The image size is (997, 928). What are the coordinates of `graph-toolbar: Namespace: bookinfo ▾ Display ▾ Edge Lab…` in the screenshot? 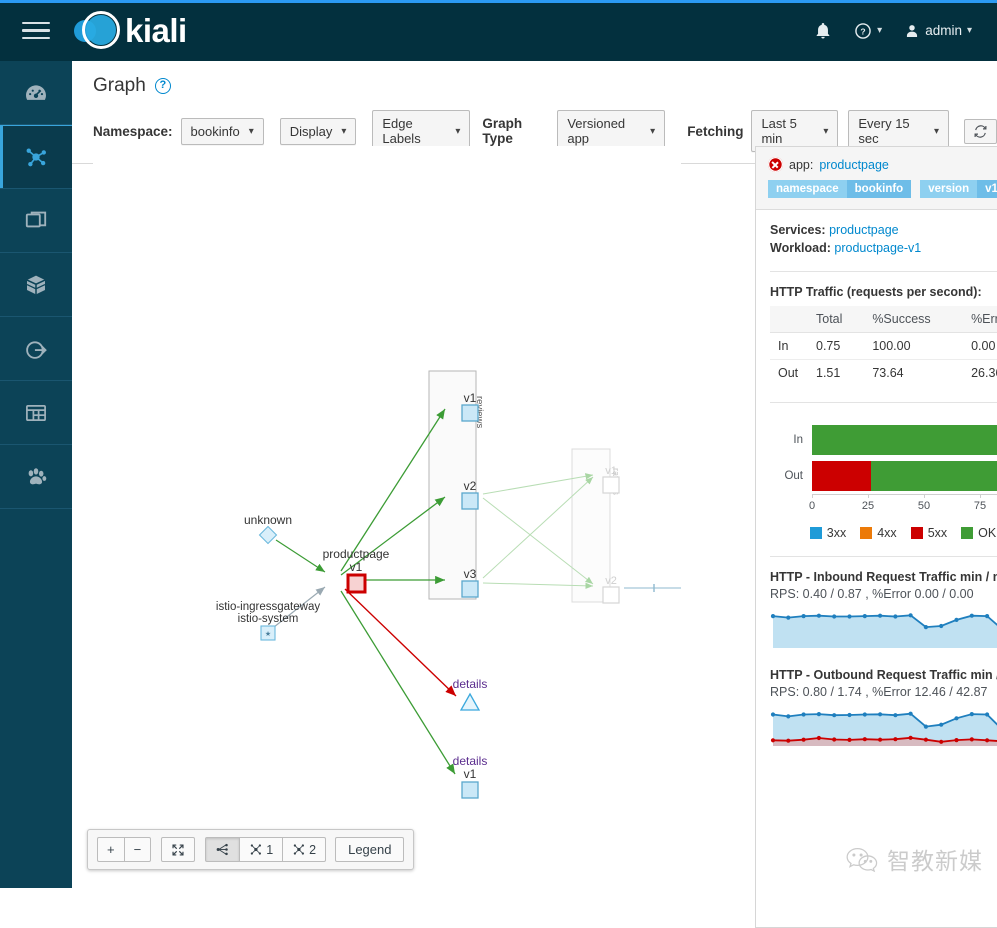 It's located at (534, 124).